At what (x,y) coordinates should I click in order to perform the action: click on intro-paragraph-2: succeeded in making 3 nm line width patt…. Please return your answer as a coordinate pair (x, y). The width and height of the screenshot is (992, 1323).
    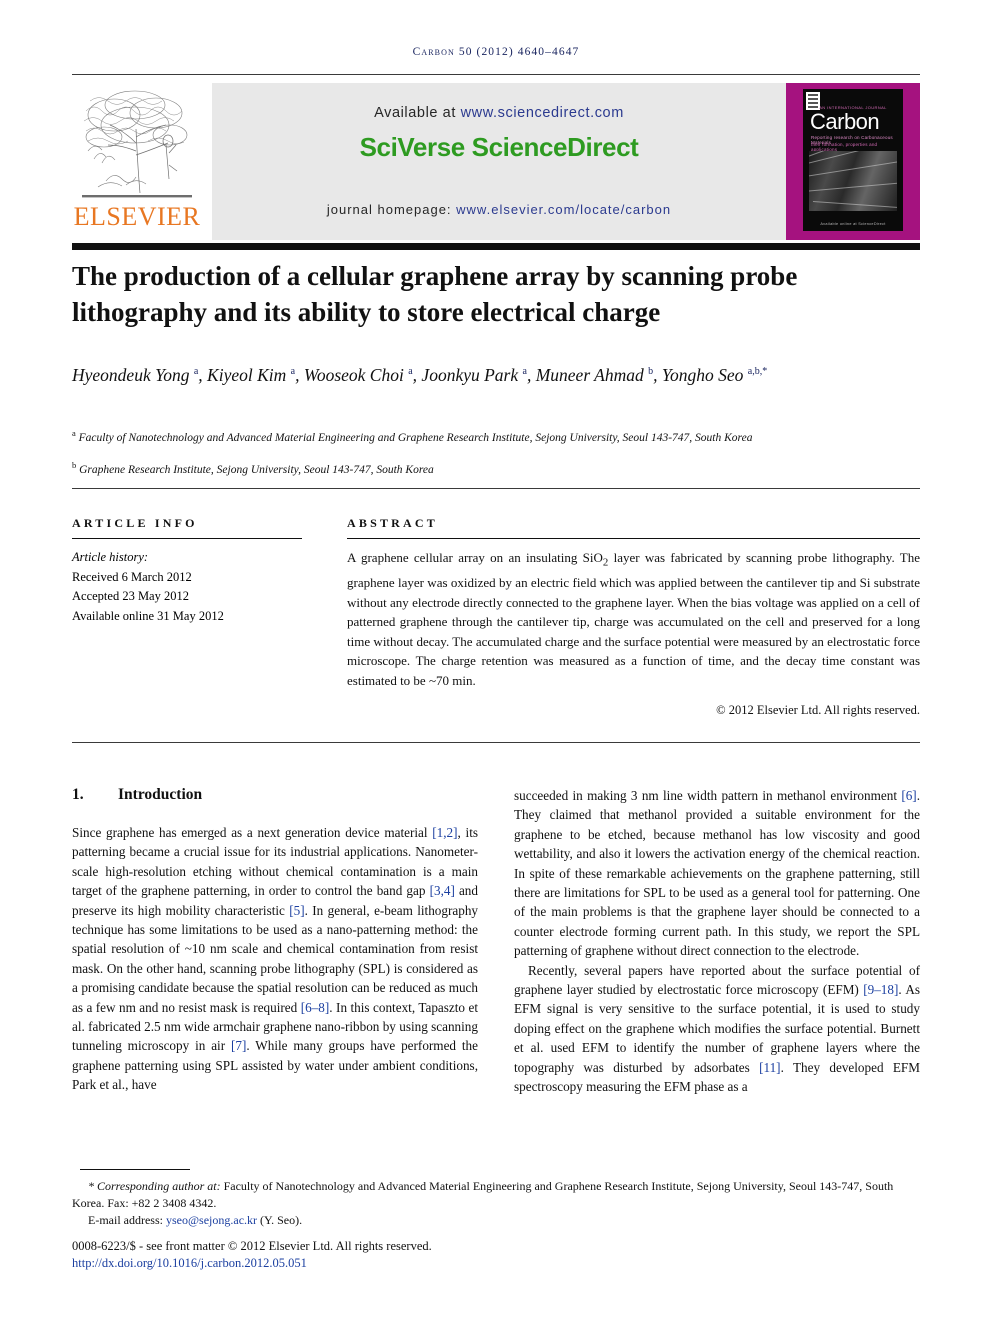
    Looking at the image, I should click on (717, 873).